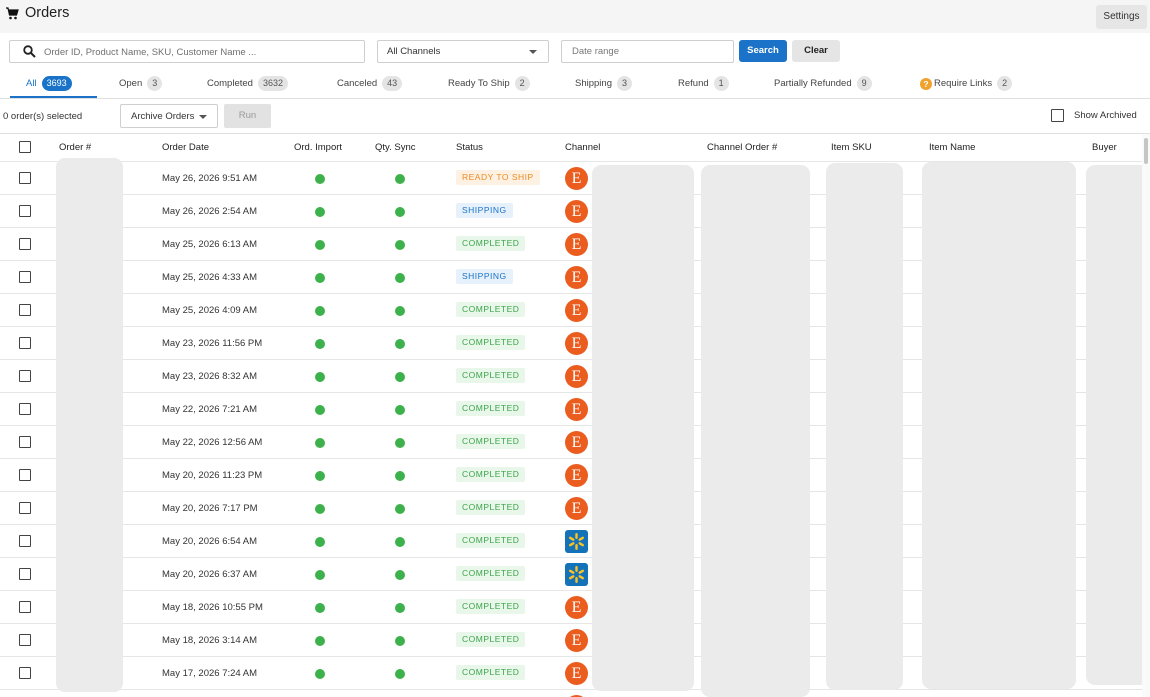  What do you see at coordinates (169, 116) in the screenshot?
I see `bulk-action-select: Archive Orders` at bounding box center [169, 116].